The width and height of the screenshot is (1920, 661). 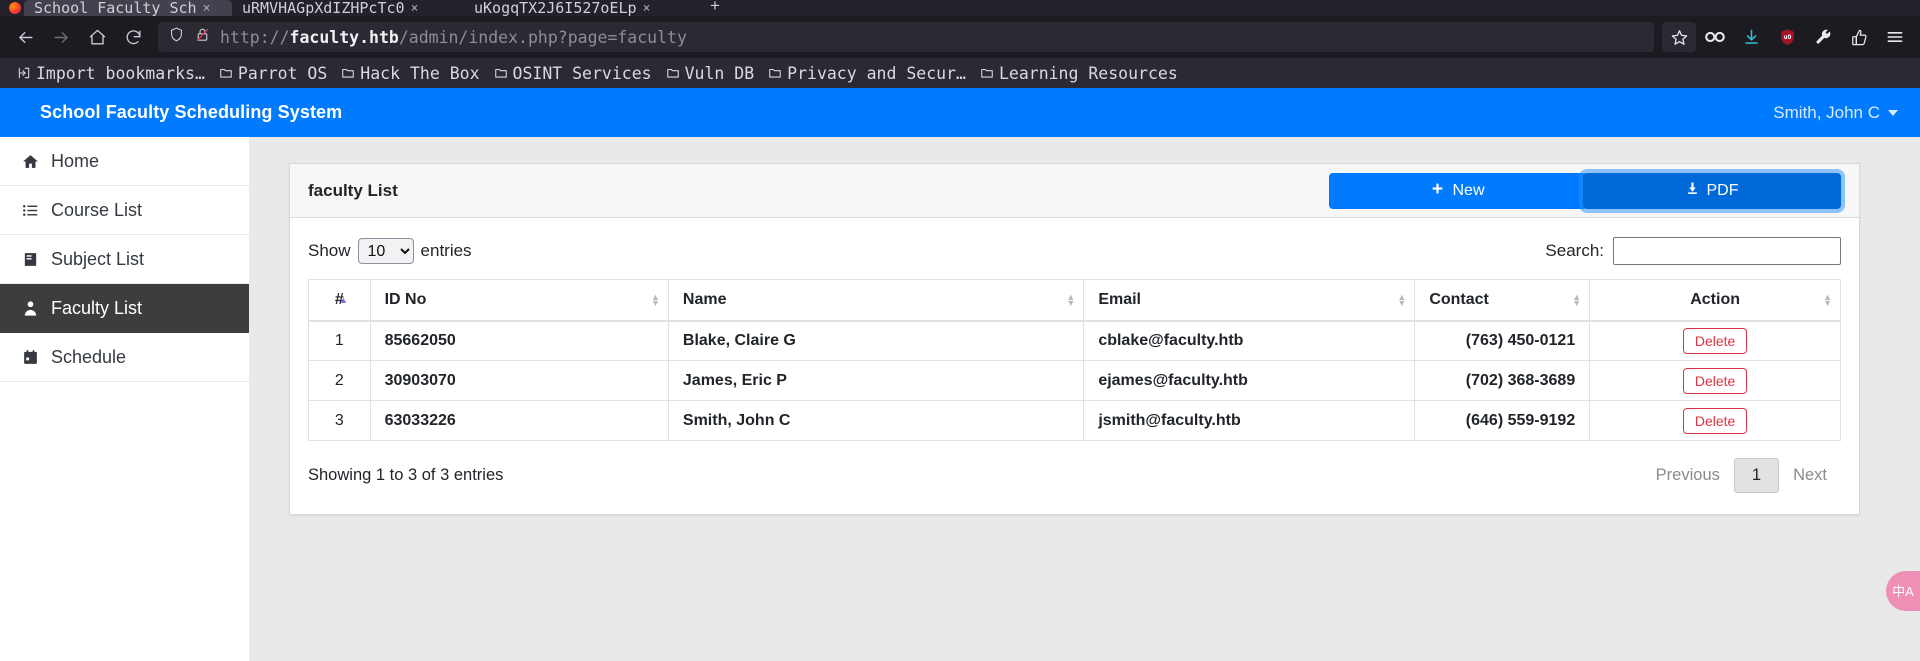 What do you see at coordinates (97, 209) in the screenshot?
I see `sidebar-item-label: Course List` at bounding box center [97, 209].